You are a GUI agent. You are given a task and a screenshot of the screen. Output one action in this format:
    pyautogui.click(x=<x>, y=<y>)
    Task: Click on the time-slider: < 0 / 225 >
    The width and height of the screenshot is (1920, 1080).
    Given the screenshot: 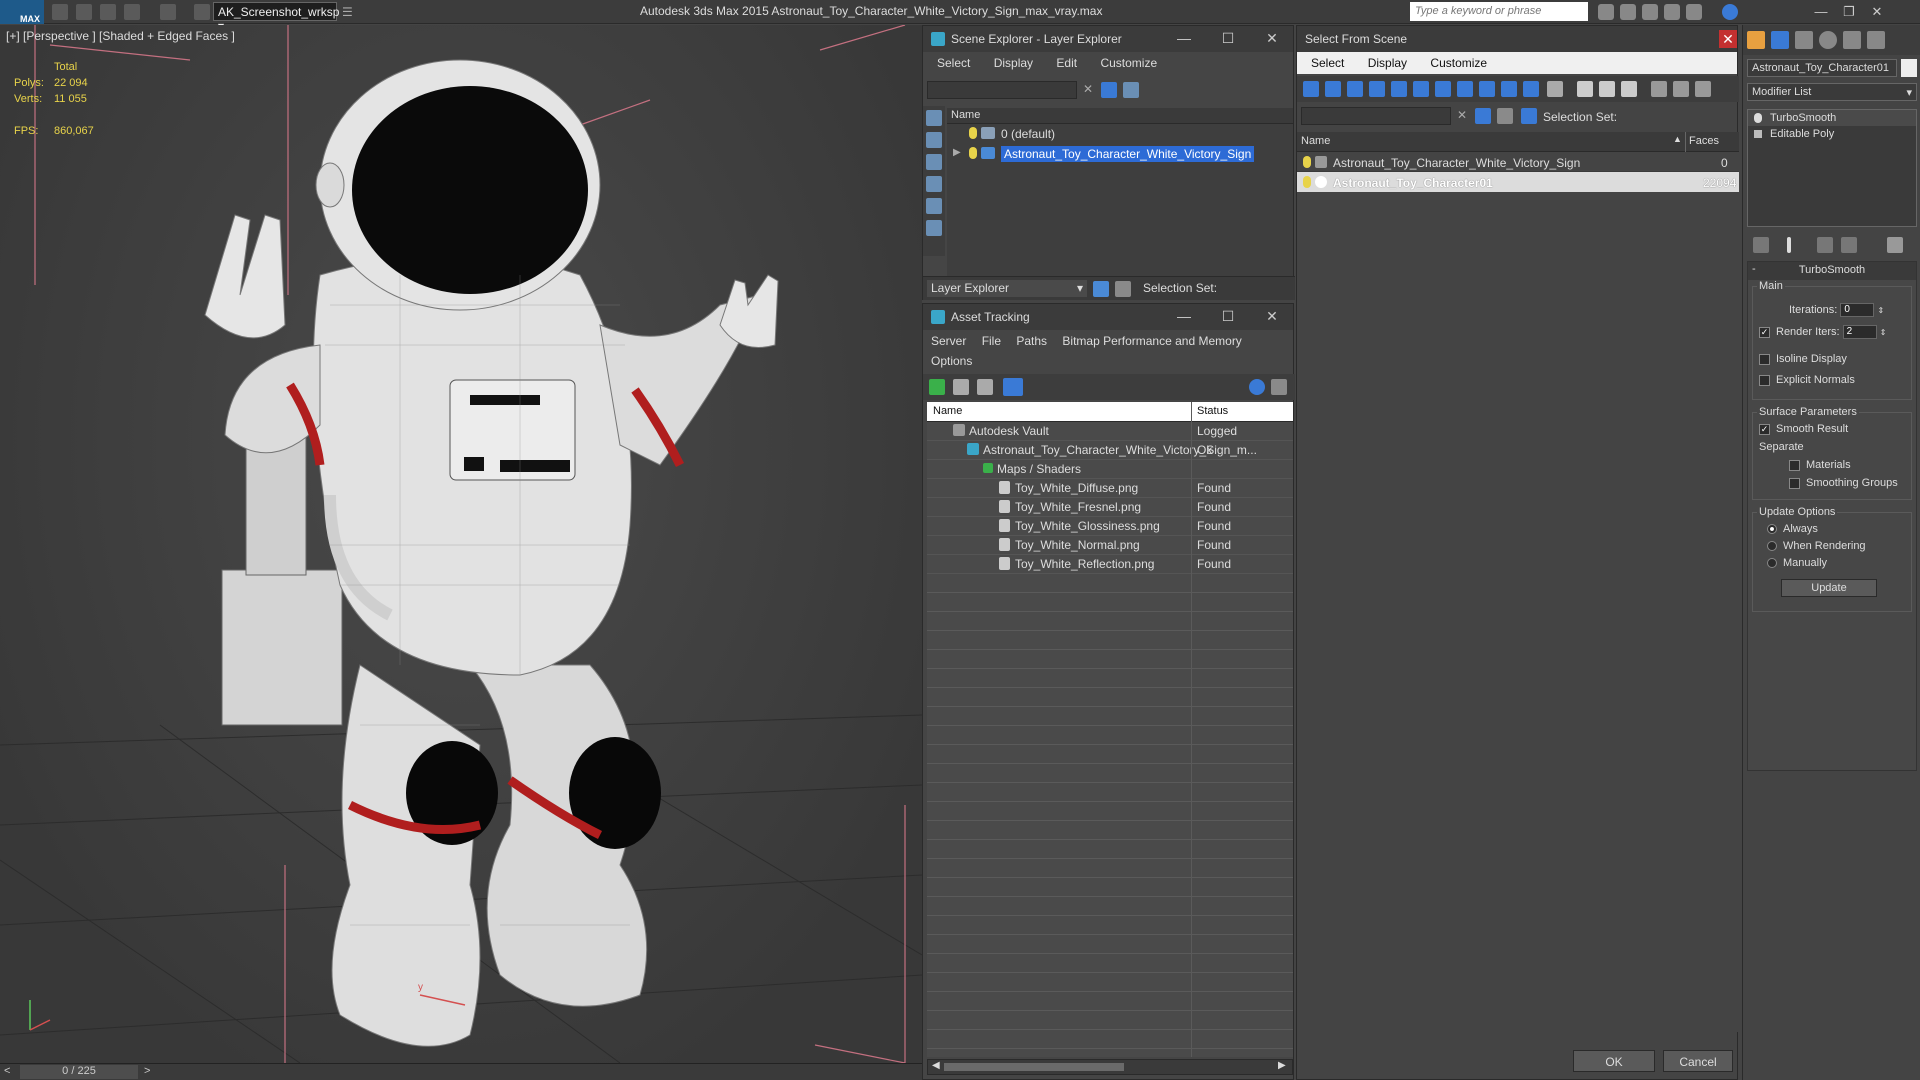 What is the action you would take?
    pyautogui.click(x=461, y=1071)
    